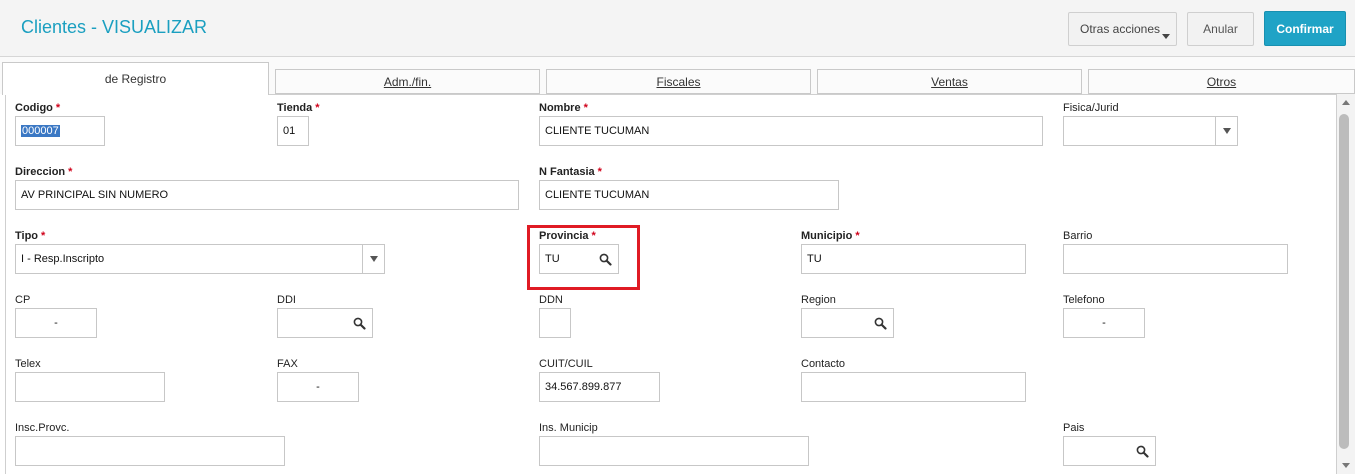 This screenshot has width=1355, height=474. I want to click on cuit-cuil-label: CUIT/CUIL, so click(566, 364).